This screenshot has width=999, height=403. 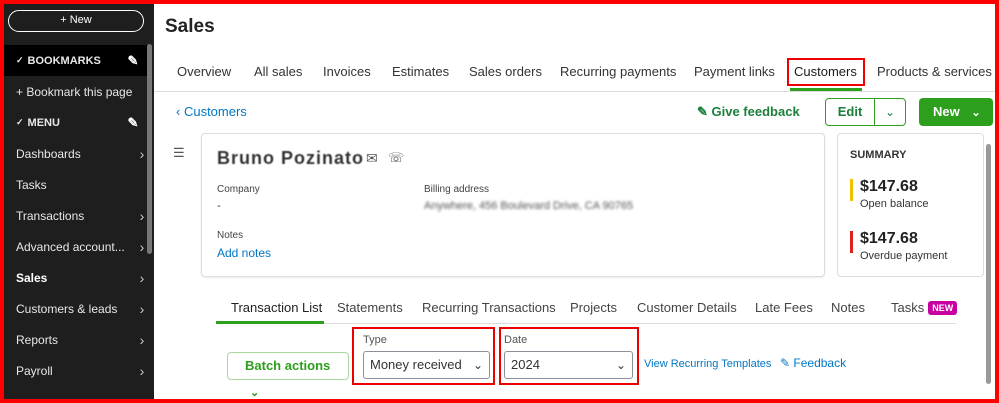 I want to click on type-filter-label: Type, so click(x=375, y=340).